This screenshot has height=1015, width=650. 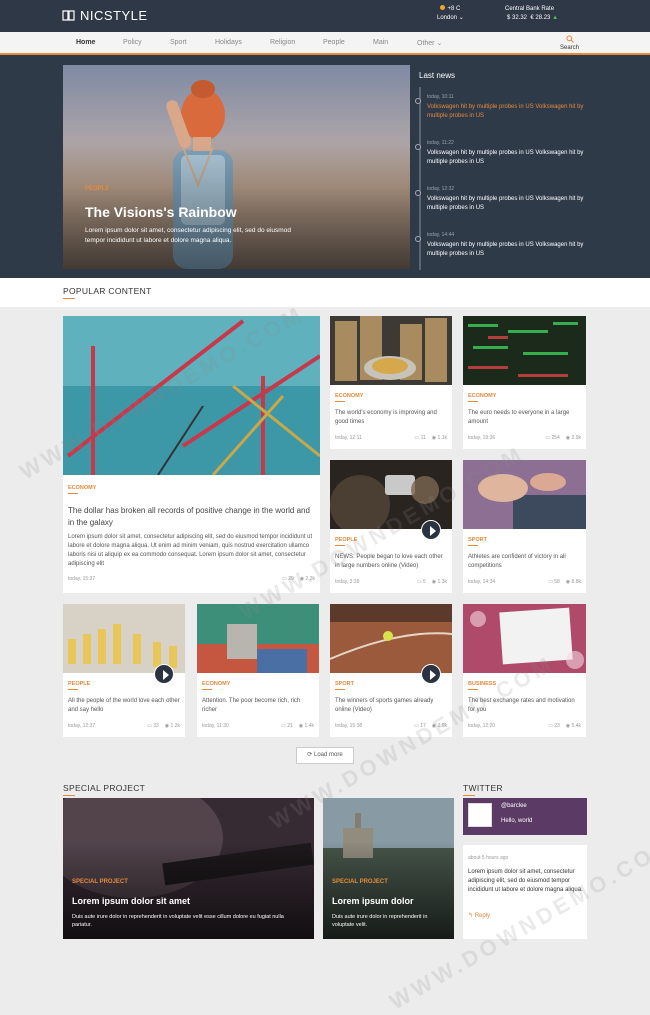 I want to click on article-time: today, 14:34, so click(x=482, y=582).